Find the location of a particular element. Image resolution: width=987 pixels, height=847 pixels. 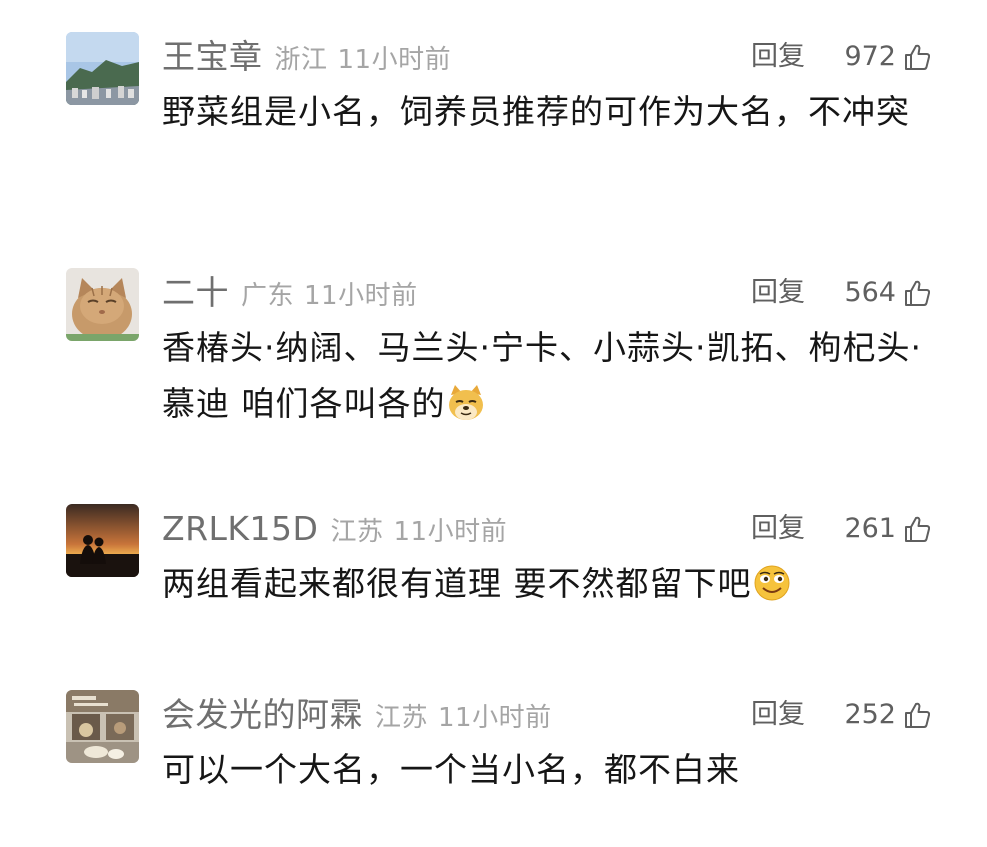

comment-text-wrap: 两组看起来都很有道理 要不然都留下吧 is located at coordinates (547, 584).